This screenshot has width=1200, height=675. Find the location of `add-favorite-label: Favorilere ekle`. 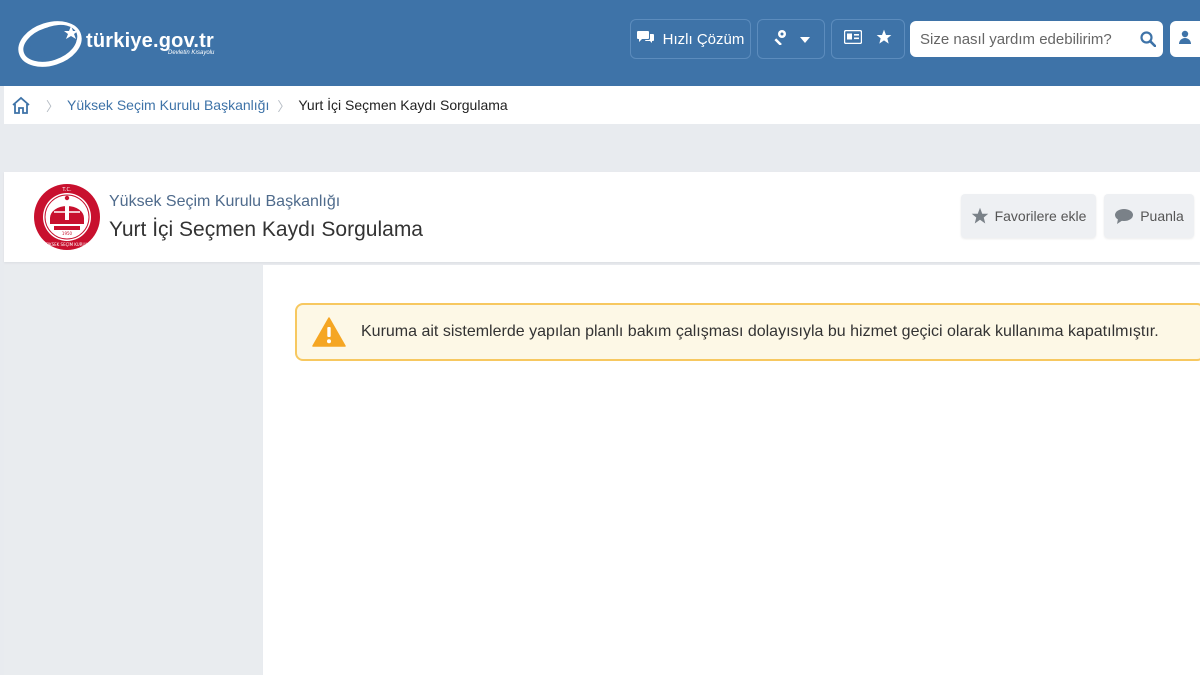

add-favorite-label: Favorilere ekle is located at coordinates (1040, 216).